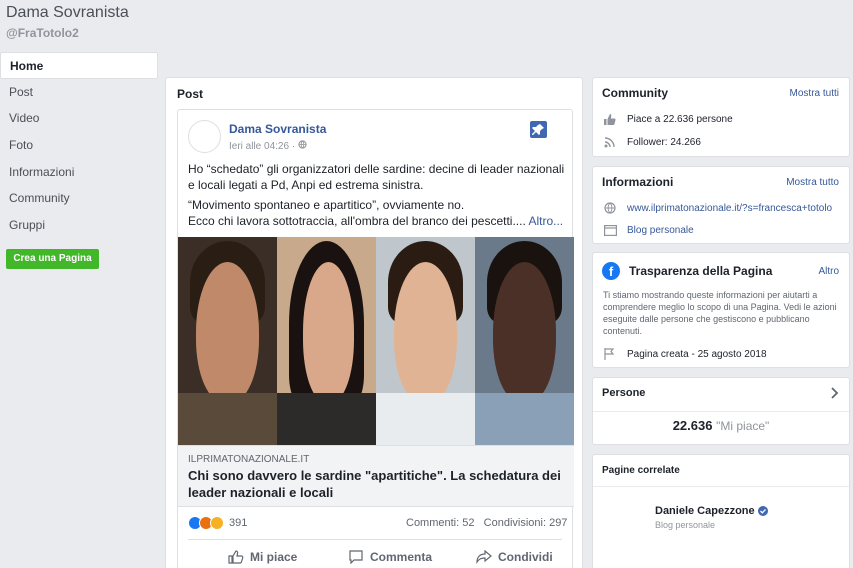  I want to click on post-time: Ieri alle 04:26 ·, so click(262, 146).